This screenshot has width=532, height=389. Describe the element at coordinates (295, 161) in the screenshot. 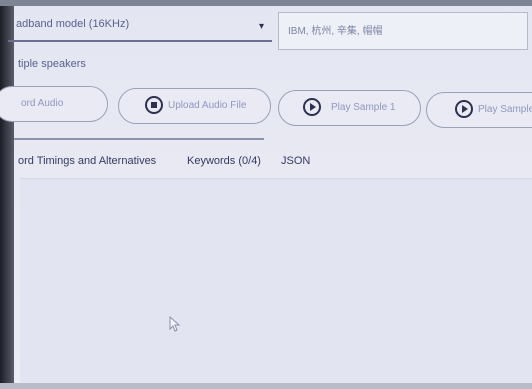

I see `tab-json: JSON` at that location.